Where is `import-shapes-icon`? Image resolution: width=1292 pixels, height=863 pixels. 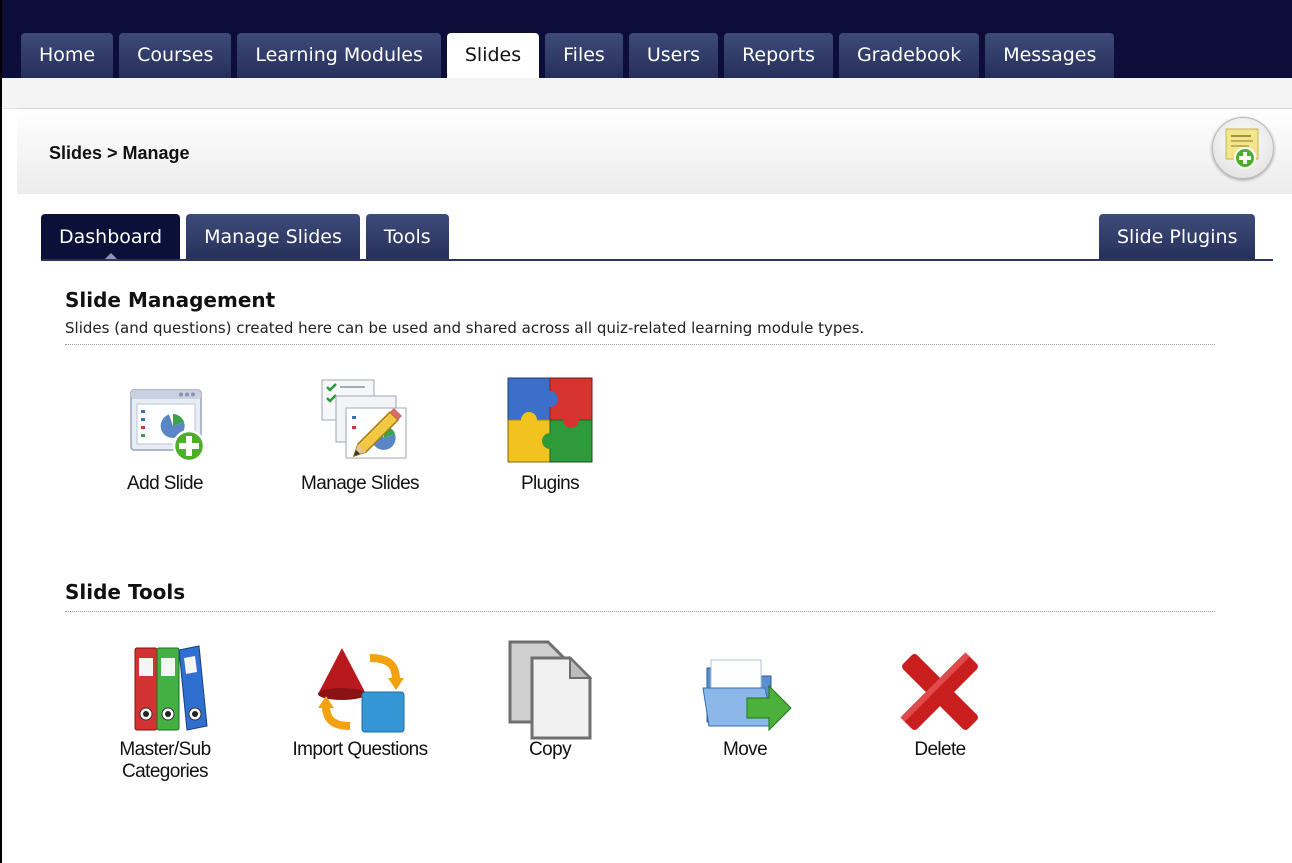
import-shapes-icon is located at coordinates (361, 690).